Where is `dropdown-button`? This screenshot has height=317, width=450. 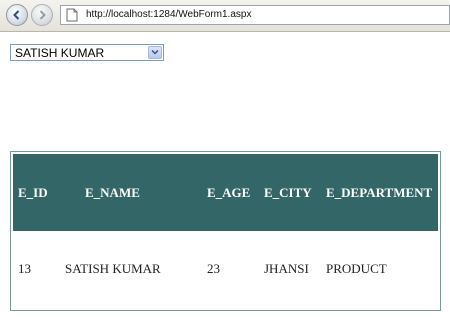
dropdown-button is located at coordinates (155, 52).